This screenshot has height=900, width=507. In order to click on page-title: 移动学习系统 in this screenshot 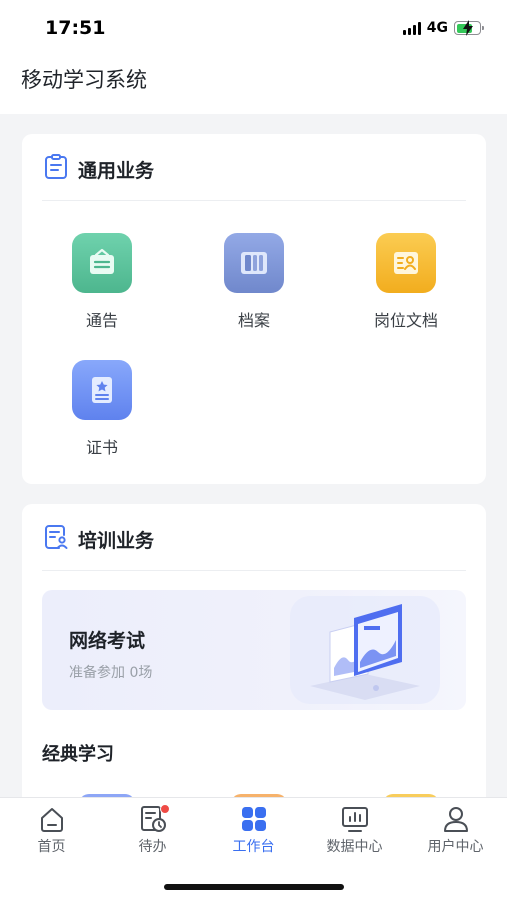, I will do `click(84, 80)`.